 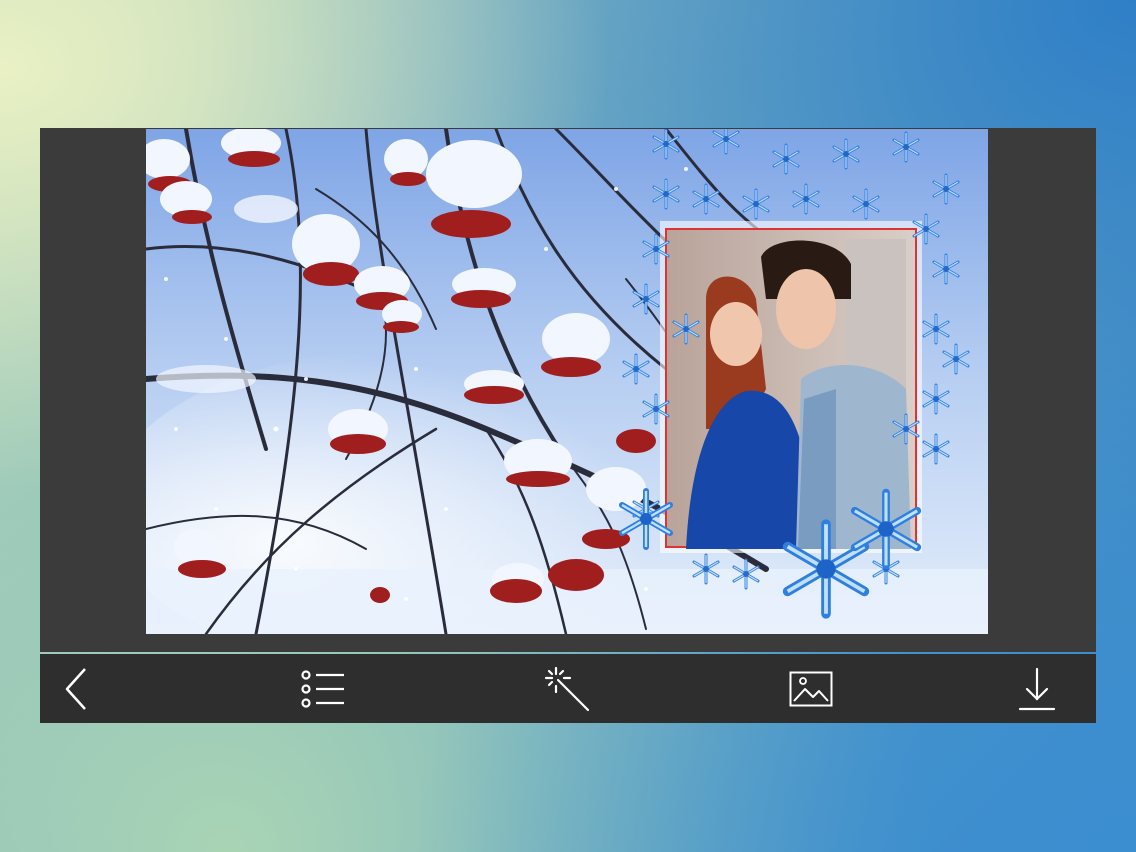 I want to click on chevron-left-icon, so click(x=75, y=689).